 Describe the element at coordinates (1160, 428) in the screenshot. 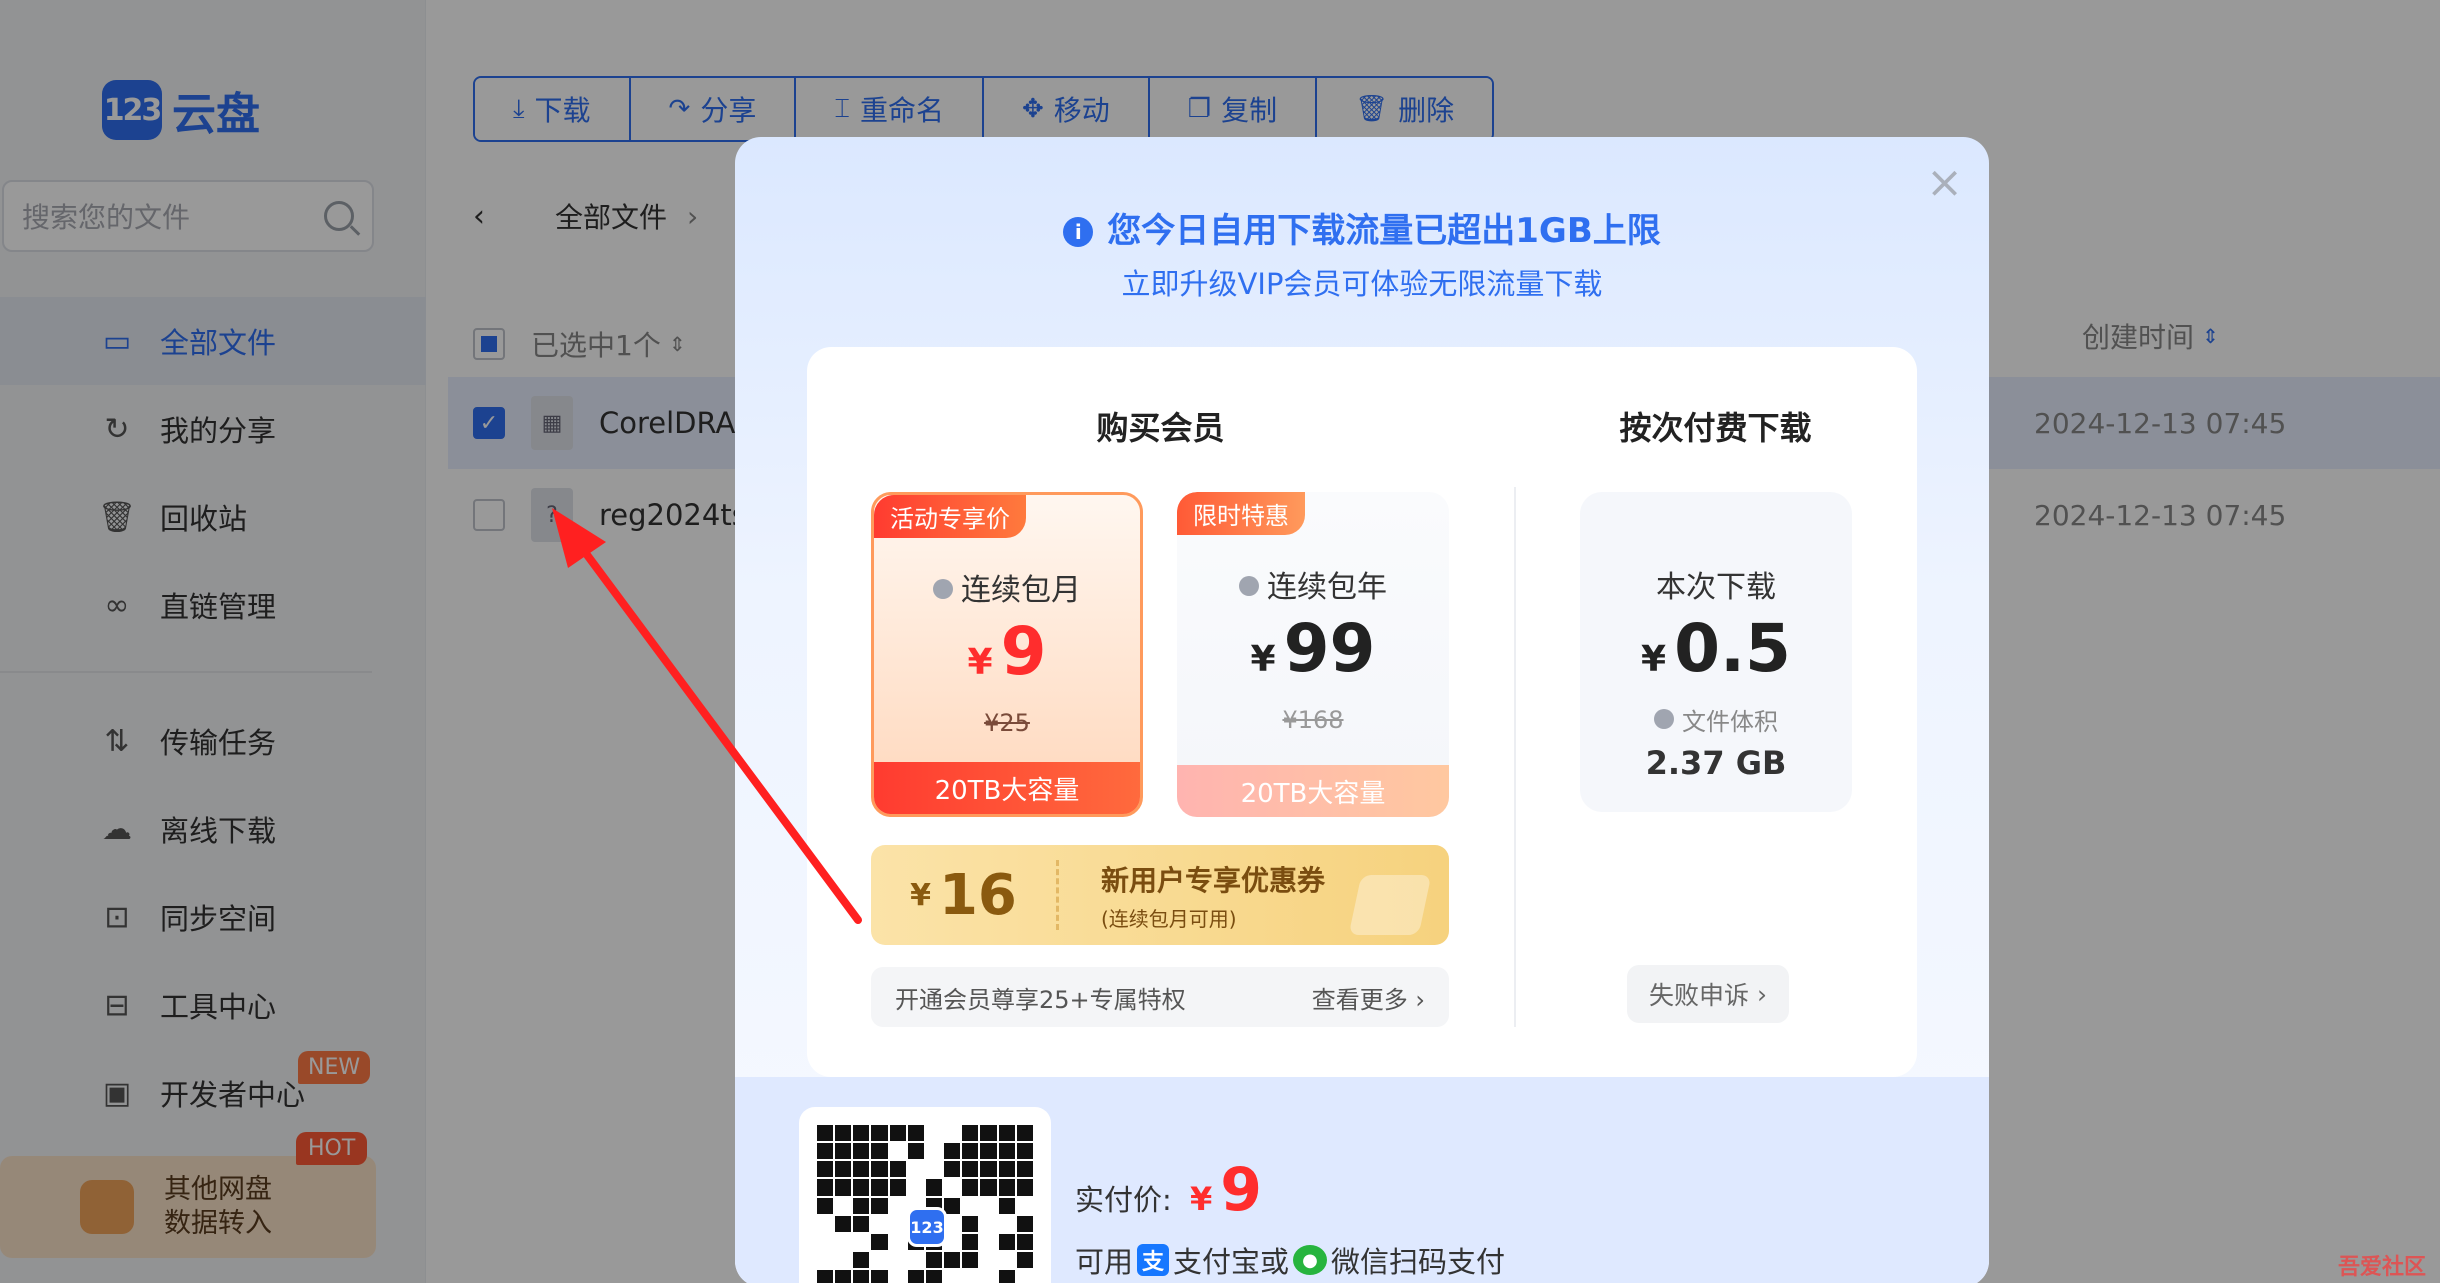

I see `buy-membership-title: 购买会员` at that location.